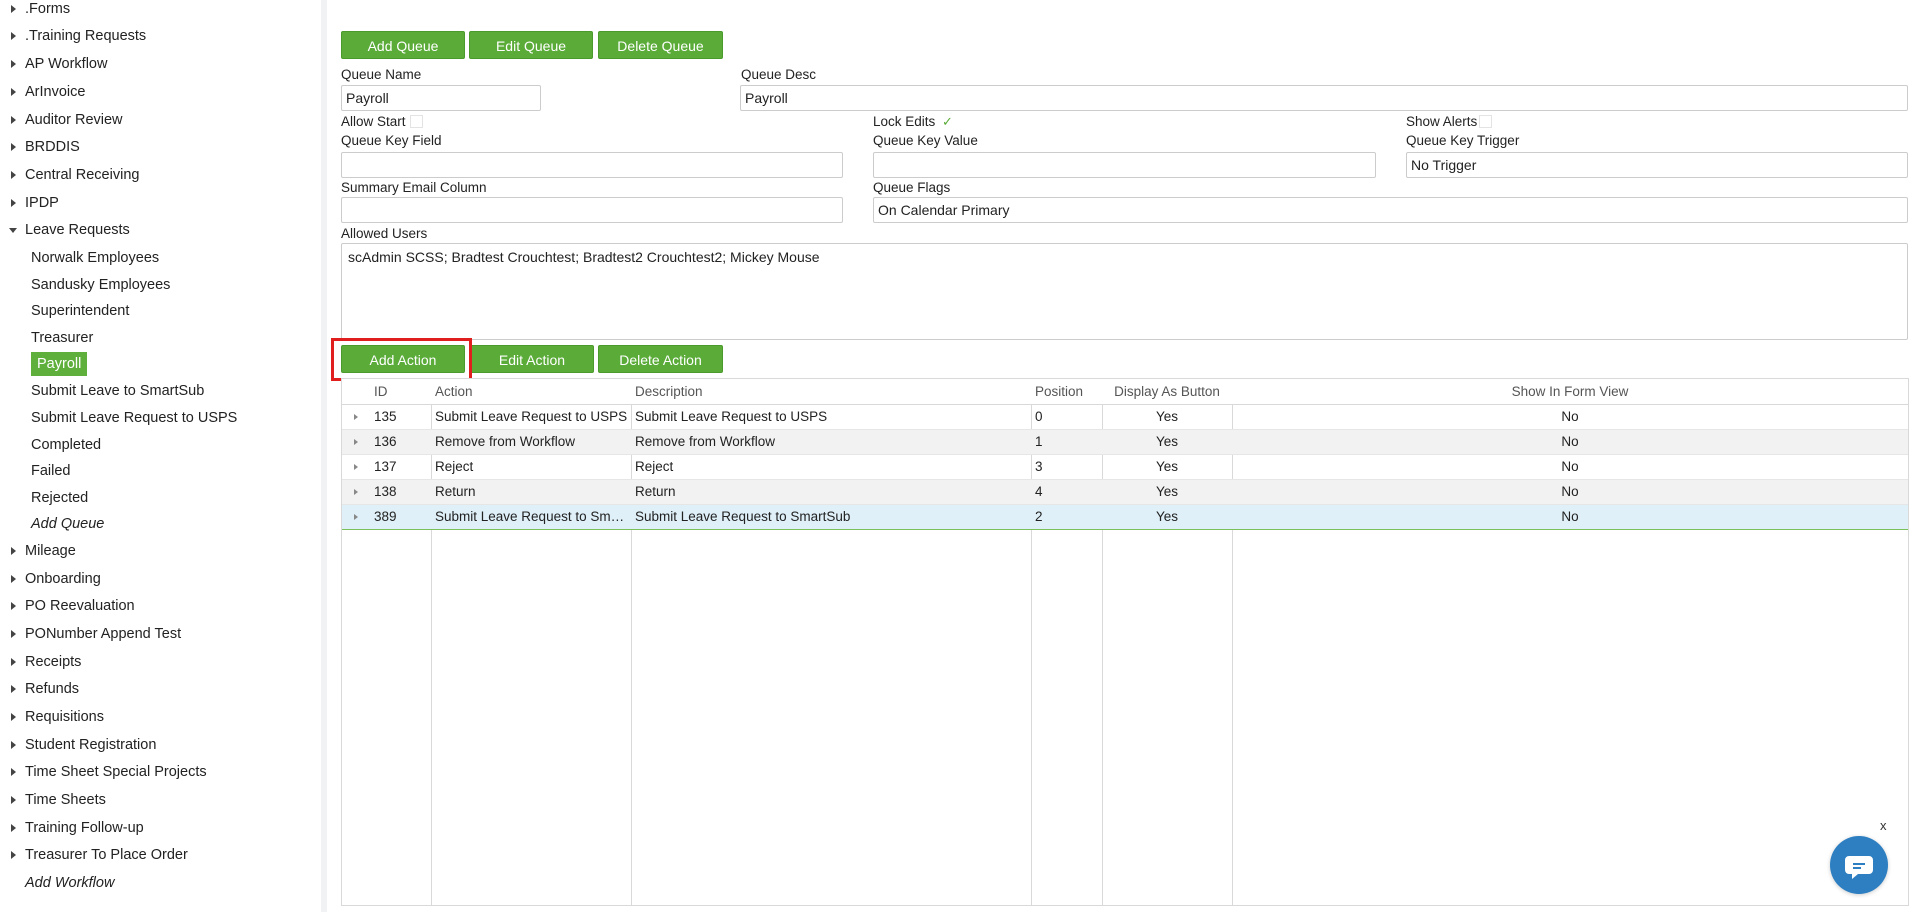 This screenshot has height=912, width=1912. I want to click on tree-item-label: Treasurer To Place Order, so click(106, 855).